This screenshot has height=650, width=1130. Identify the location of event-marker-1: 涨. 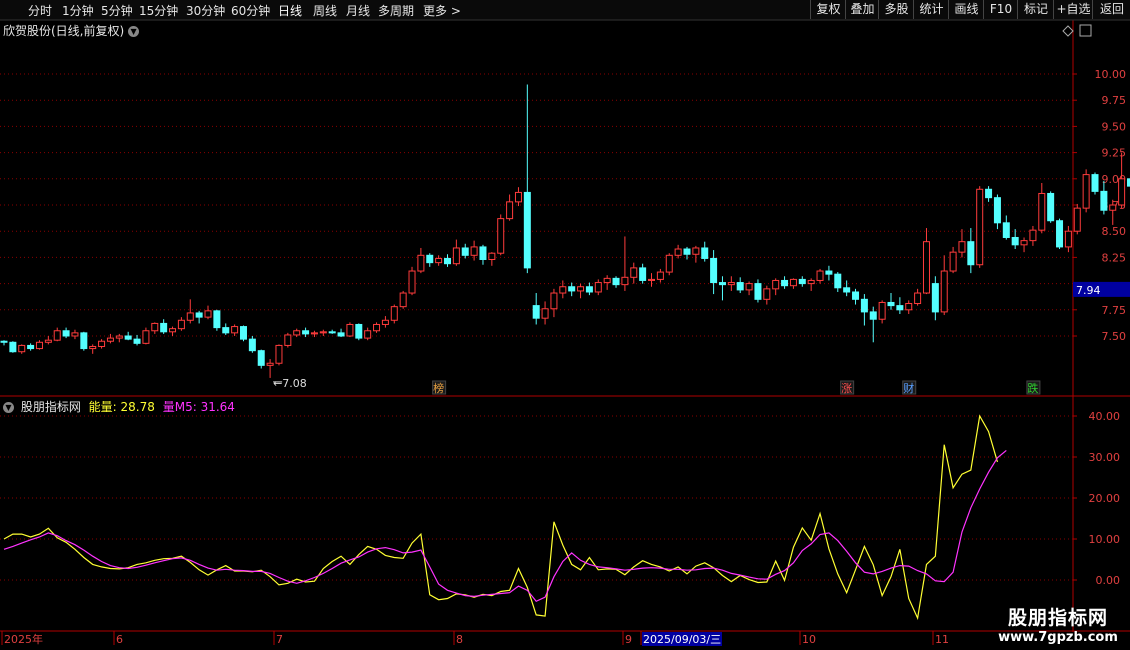
(846, 388).